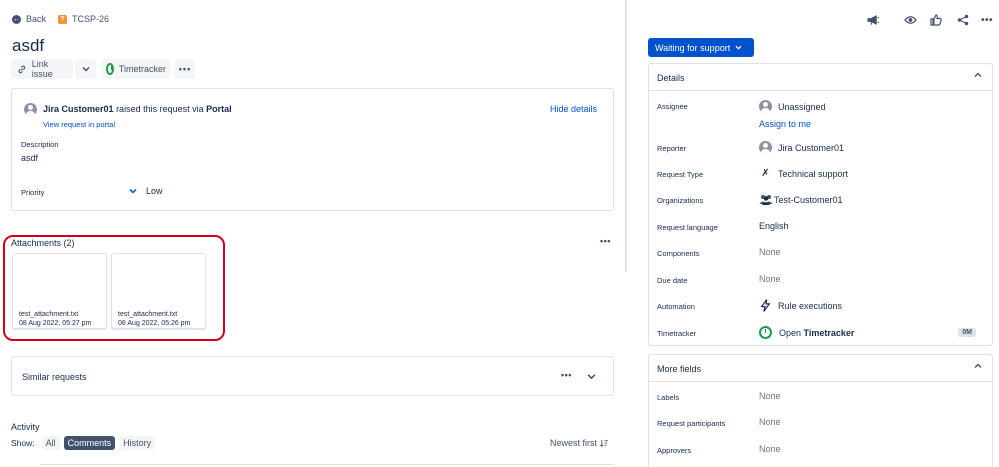  What do you see at coordinates (40, 144) in the screenshot?
I see `description-label: Description` at bounding box center [40, 144].